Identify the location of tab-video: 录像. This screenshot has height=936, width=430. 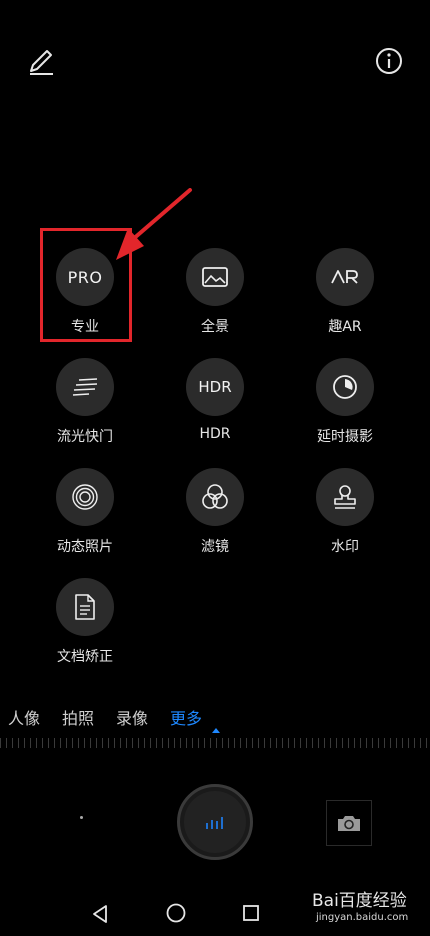
(132, 717).